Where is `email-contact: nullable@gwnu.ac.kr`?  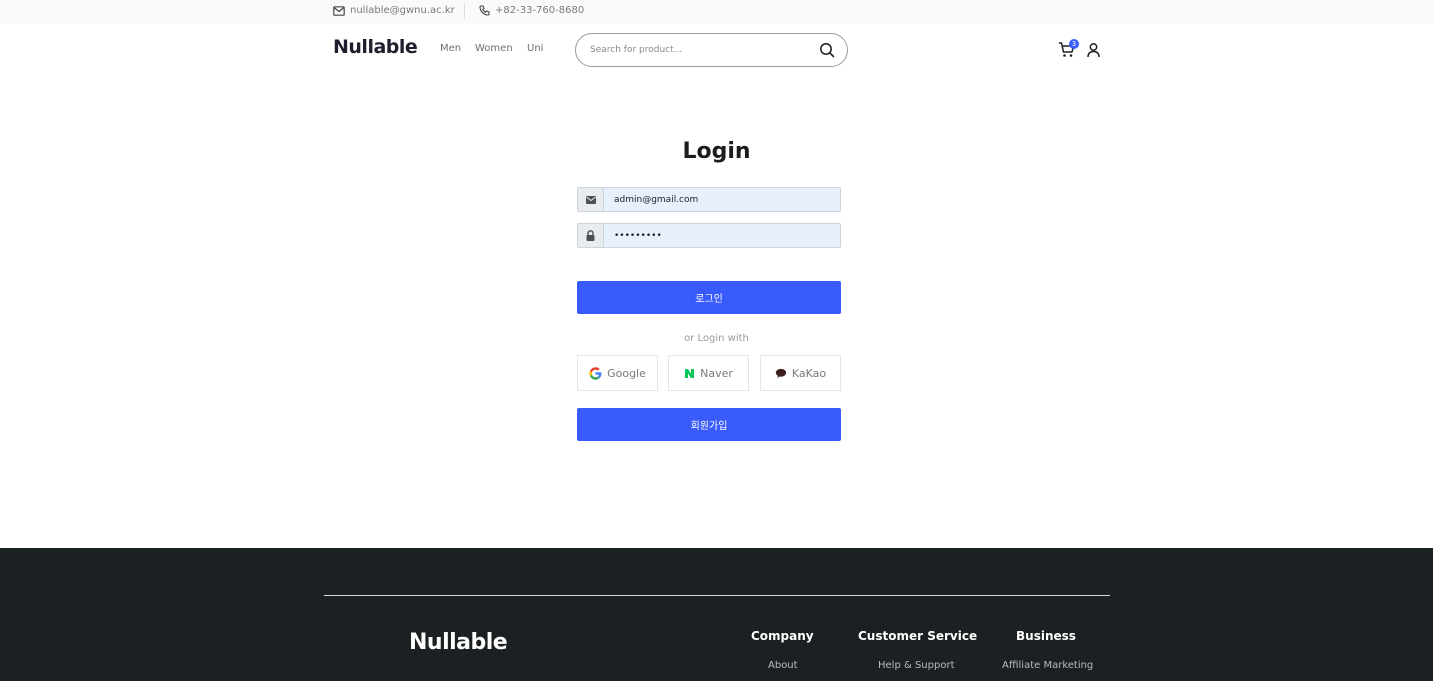
email-contact: nullable@gwnu.ac.kr is located at coordinates (394, 10).